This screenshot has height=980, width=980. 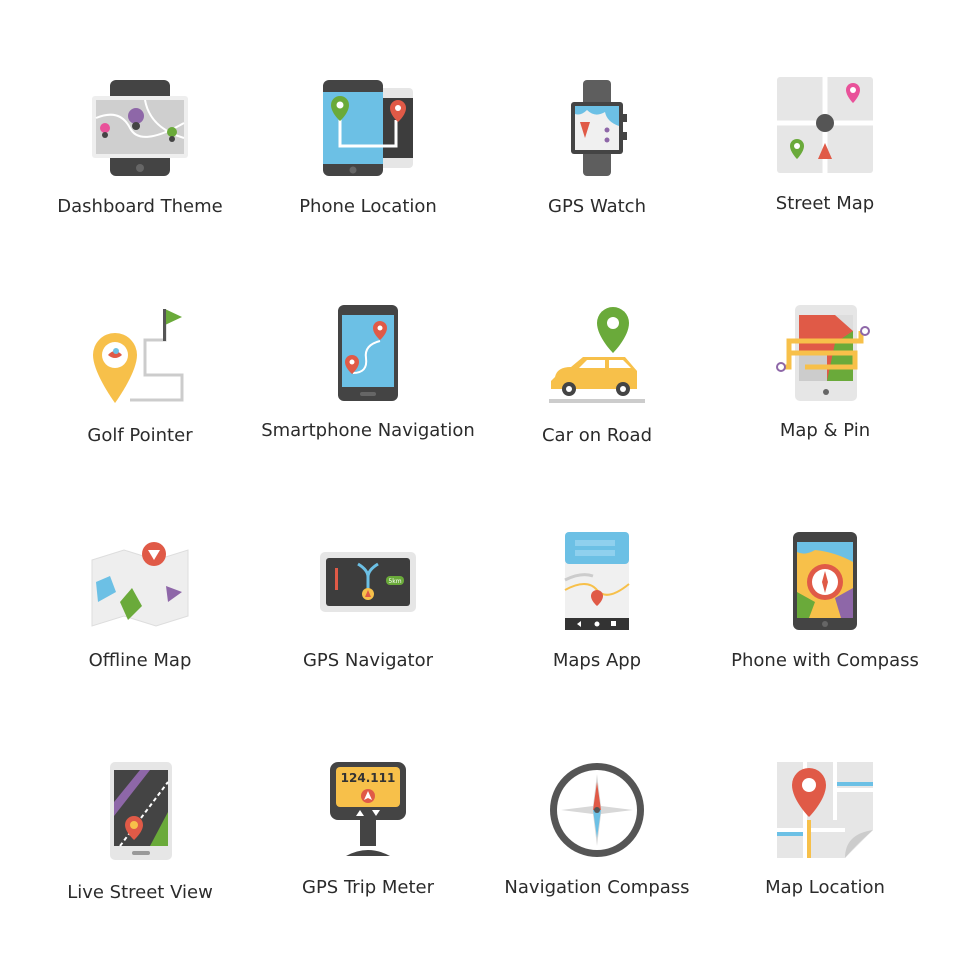 I want to click on smartphone-navigation-icon, so click(x=368, y=353).